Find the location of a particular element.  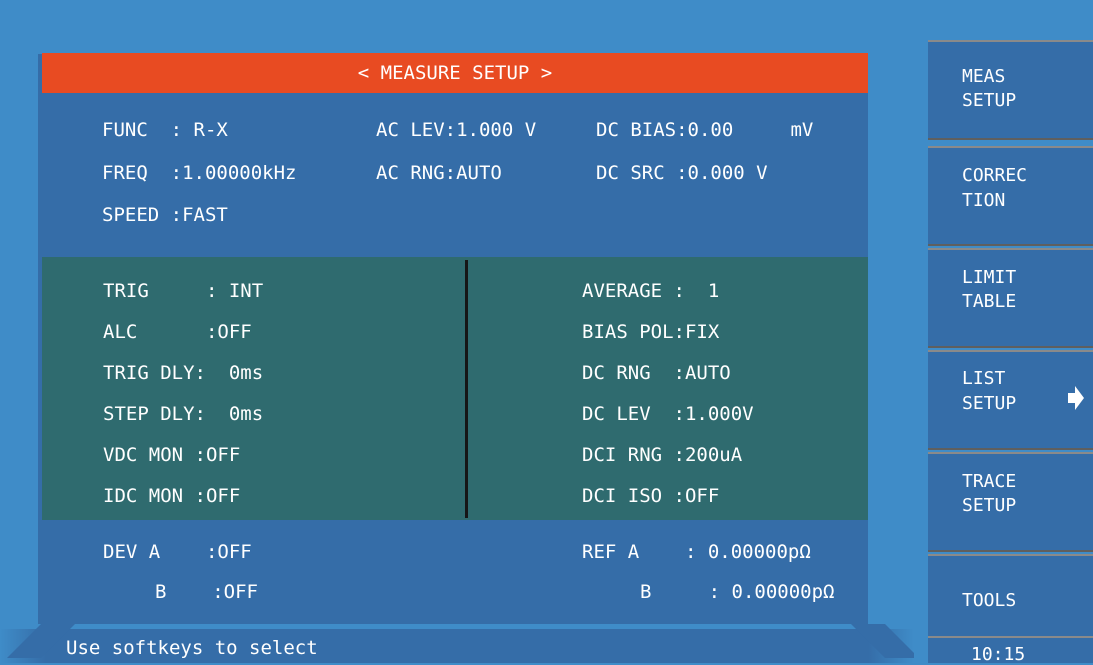

reference-a-field: REF A : 0.00000pΩ is located at coordinates (696, 552).